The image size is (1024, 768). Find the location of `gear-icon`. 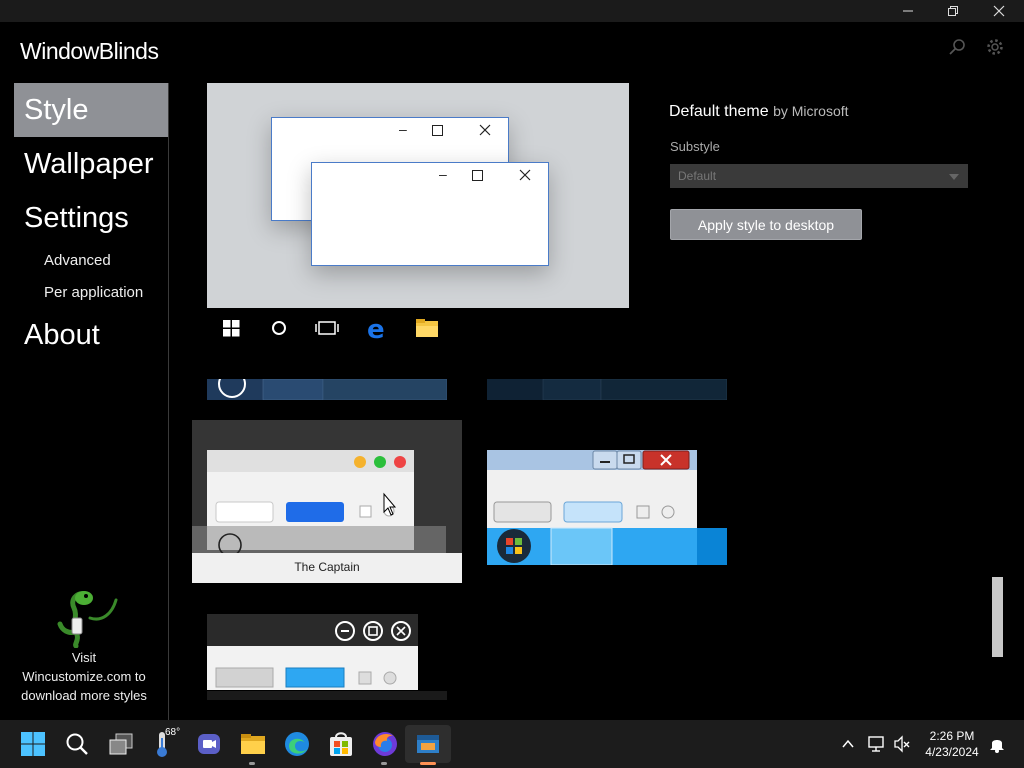

gear-icon is located at coordinates (995, 47).